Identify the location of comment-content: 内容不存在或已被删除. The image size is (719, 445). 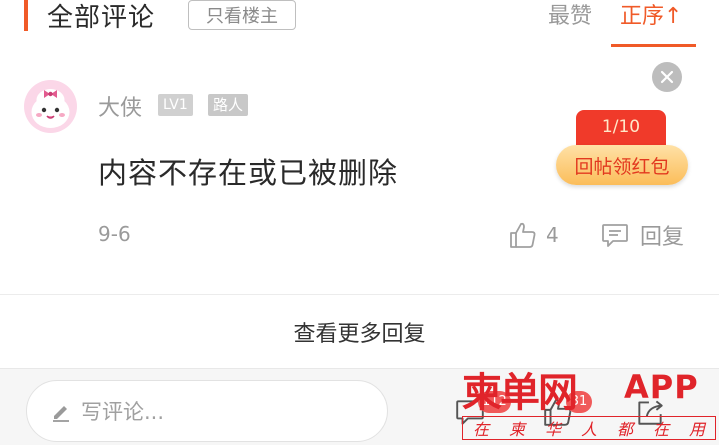
(248, 173).